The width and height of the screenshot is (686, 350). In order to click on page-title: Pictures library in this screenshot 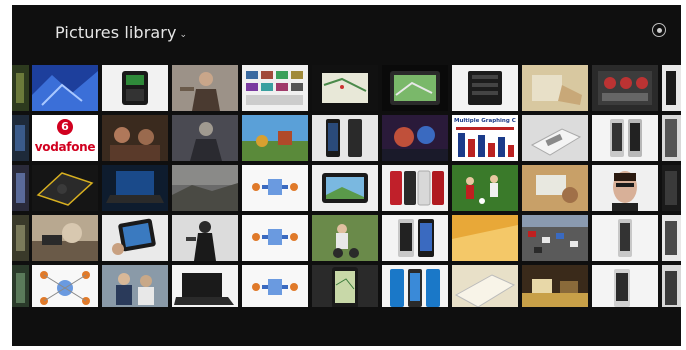, I will do `click(116, 32)`.